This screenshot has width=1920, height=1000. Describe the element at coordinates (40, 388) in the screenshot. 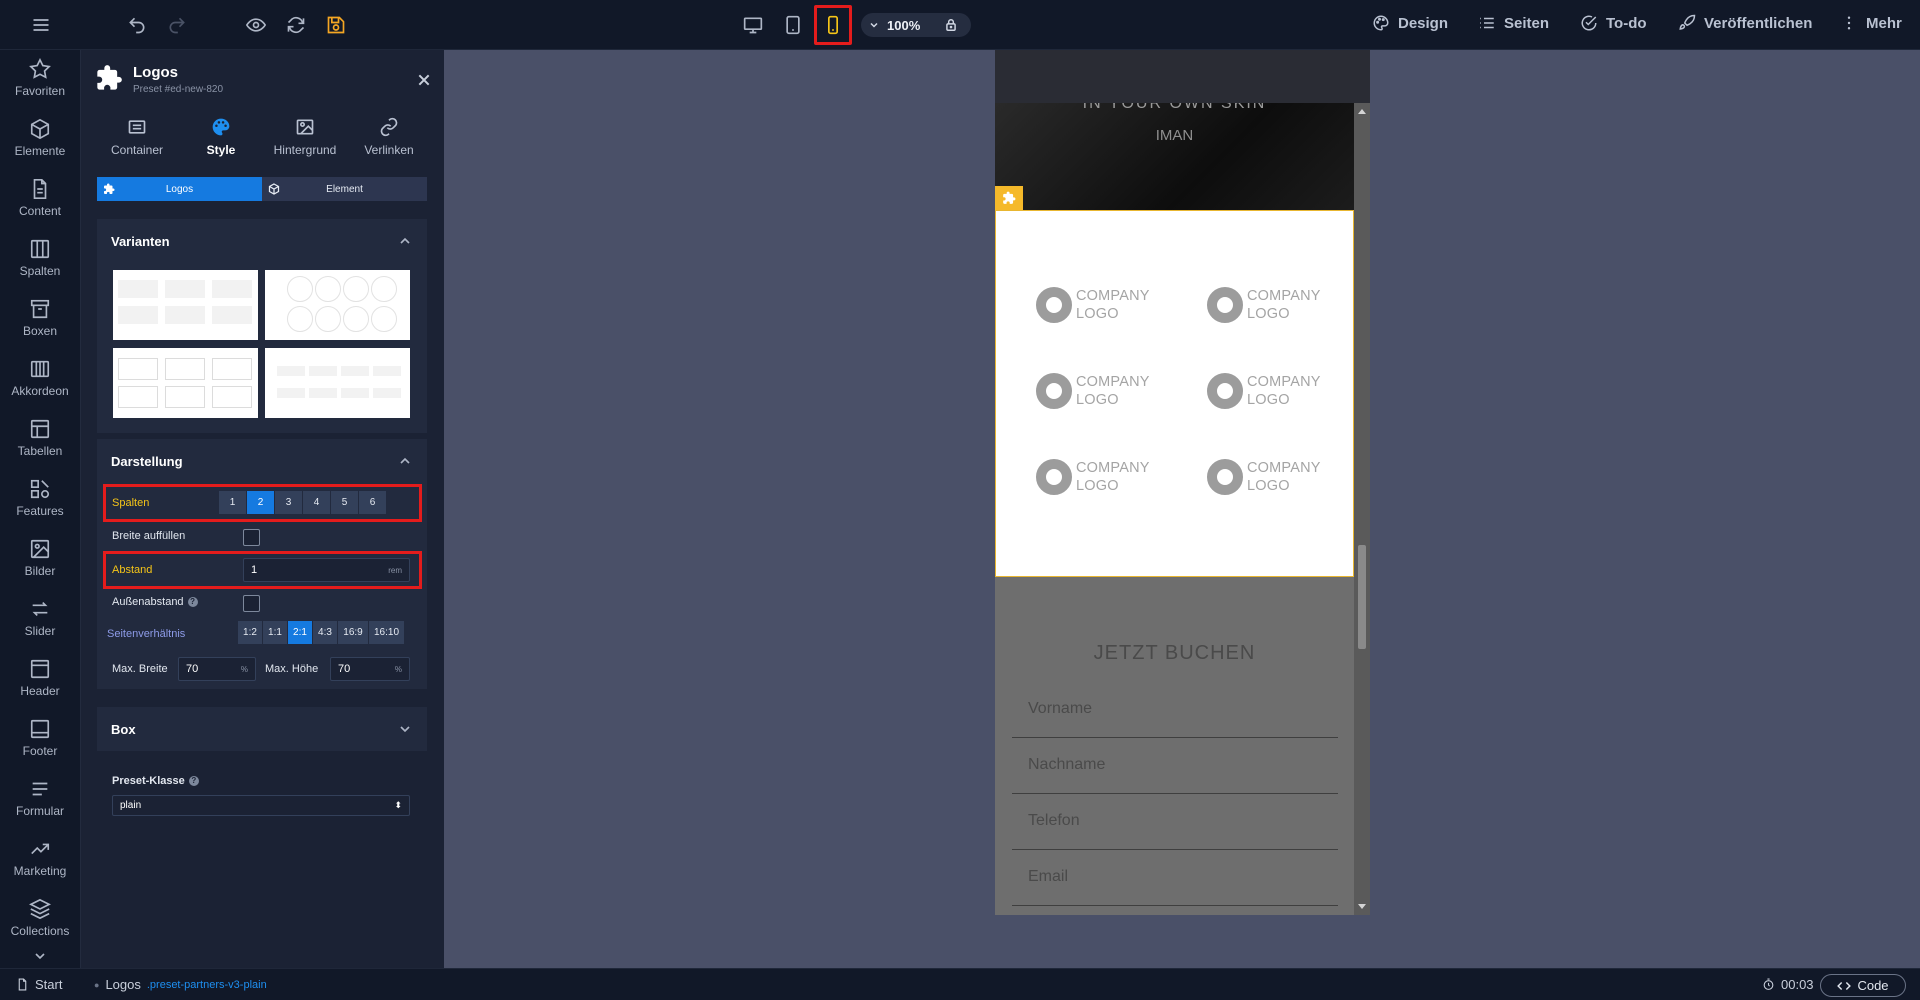

I see `sidebar-item-akkordeon: Akkordeon` at that location.